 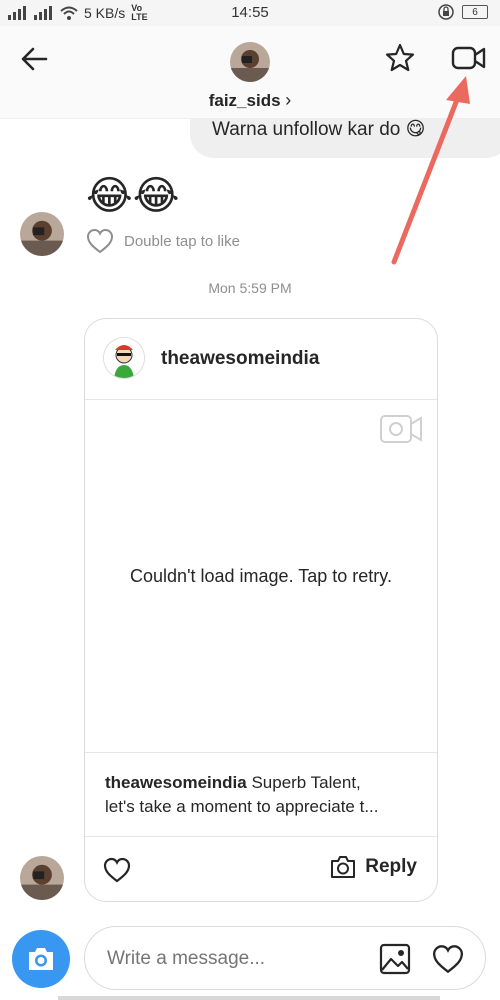 I want to click on reply-label: Reply, so click(x=391, y=866).